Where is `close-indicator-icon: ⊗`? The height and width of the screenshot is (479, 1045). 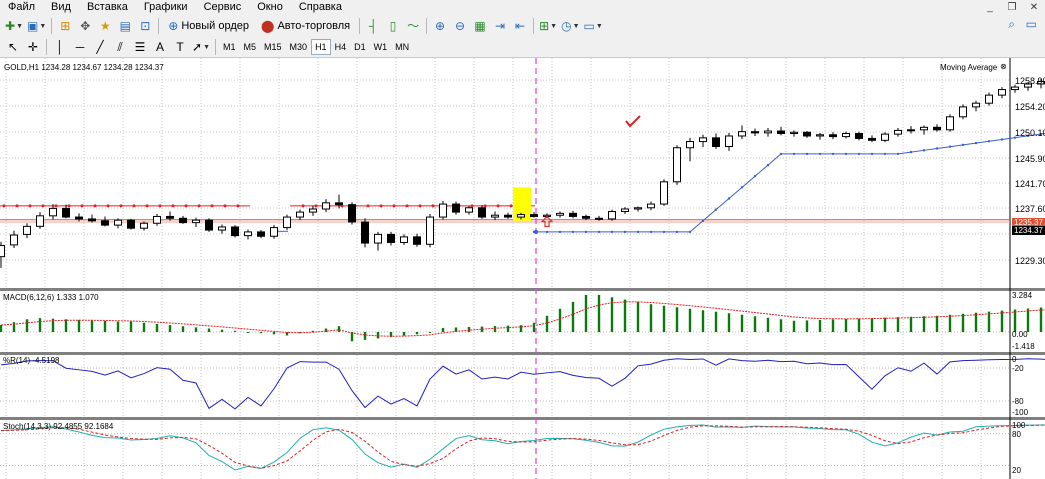 close-indicator-icon: ⊗ is located at coordinates (1003, 66).